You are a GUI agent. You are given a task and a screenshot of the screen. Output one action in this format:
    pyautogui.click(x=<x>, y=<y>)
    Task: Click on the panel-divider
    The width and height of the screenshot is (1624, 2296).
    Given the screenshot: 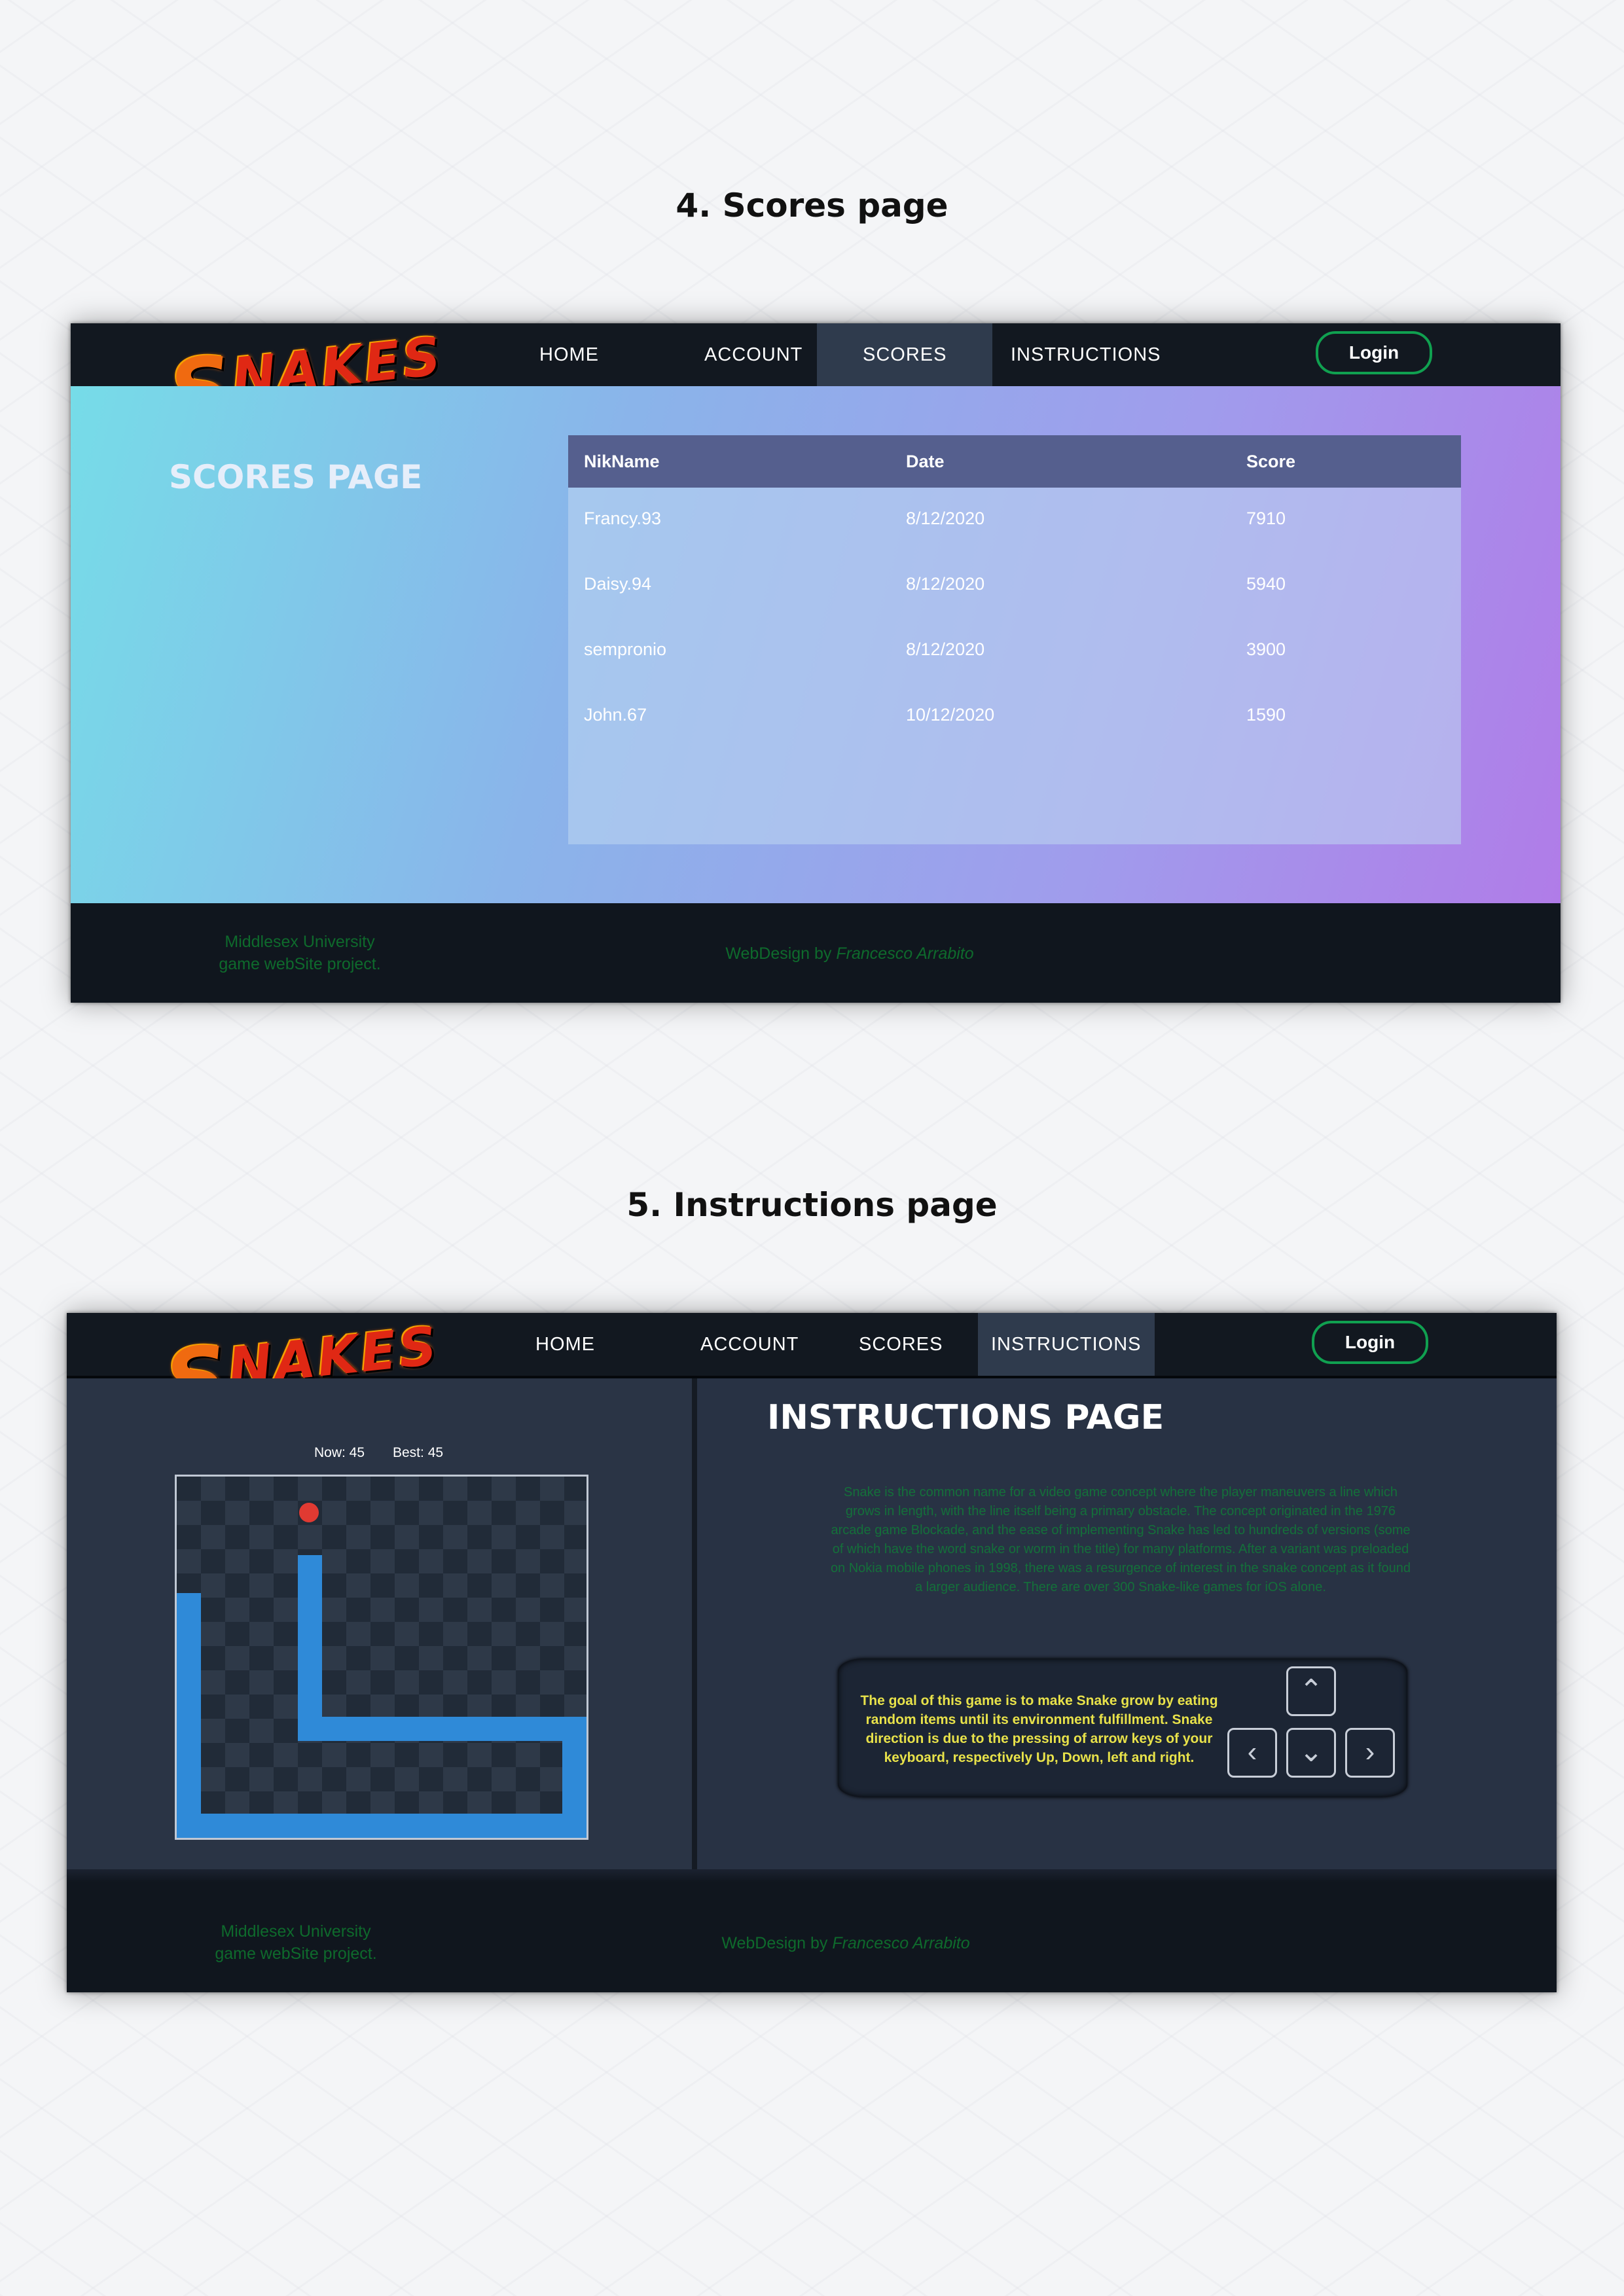 What is the action you would take?
    pyautogui.click(x=694, y=1623)
    